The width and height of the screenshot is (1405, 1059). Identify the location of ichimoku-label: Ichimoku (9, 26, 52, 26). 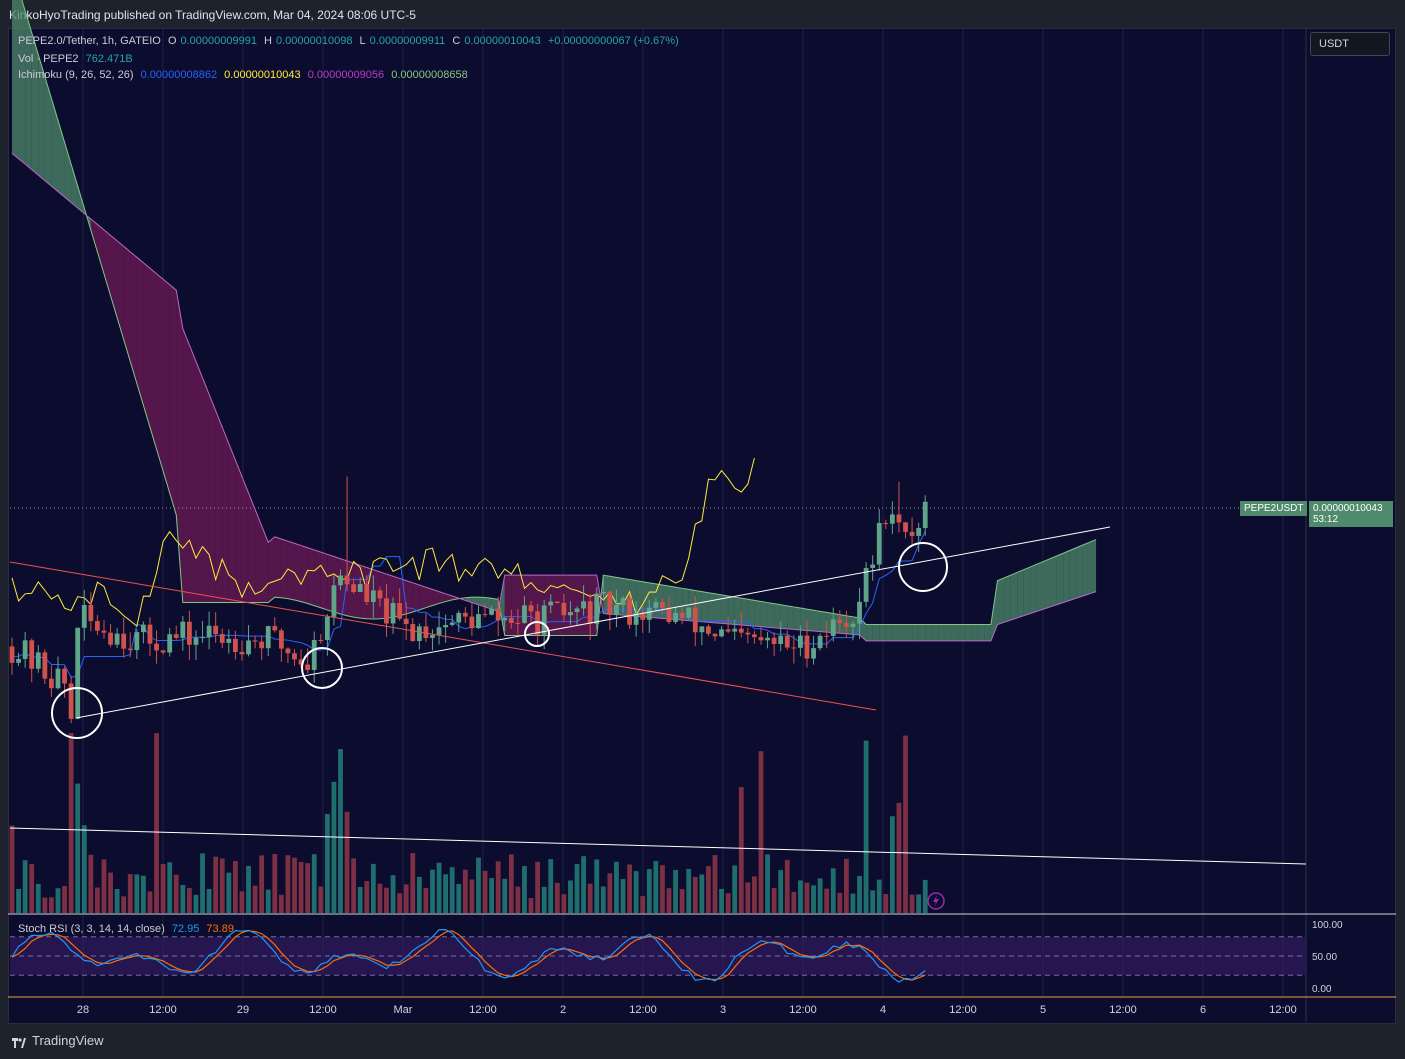
(76, 75).